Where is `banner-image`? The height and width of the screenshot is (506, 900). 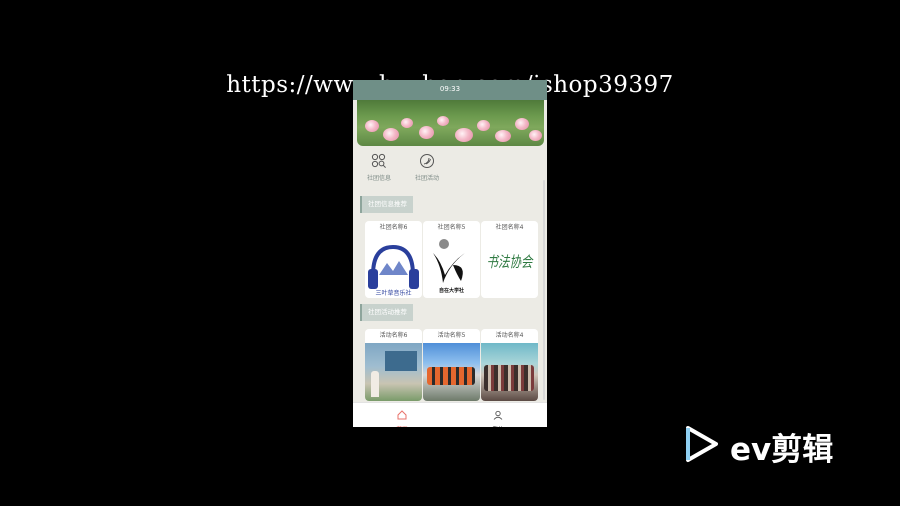 banner-image is located at coordinates (450, 123).